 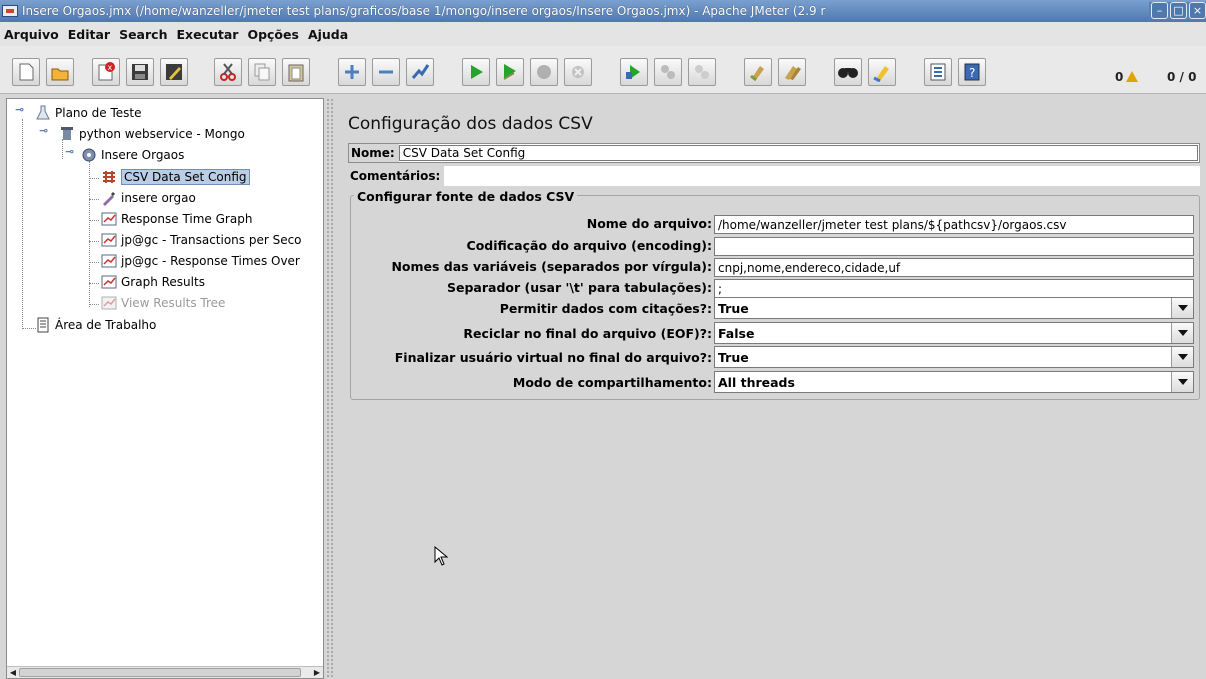 I want to click on sharing-mode-value: All threads, so click(x=756, y=382).